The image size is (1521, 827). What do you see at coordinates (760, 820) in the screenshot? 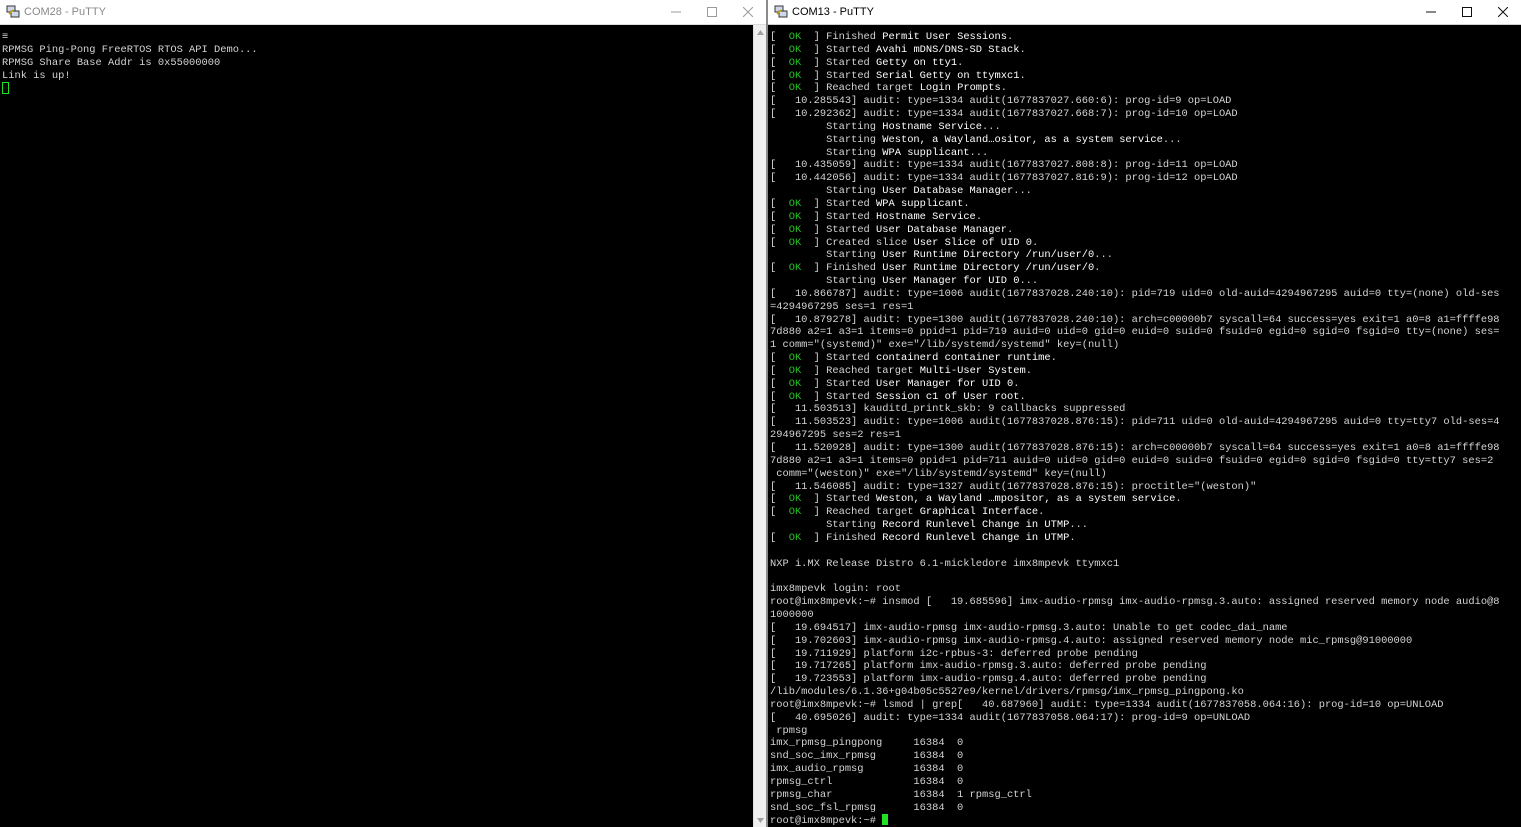
I see `scroll-down-button` at bounding box center [760, 820].